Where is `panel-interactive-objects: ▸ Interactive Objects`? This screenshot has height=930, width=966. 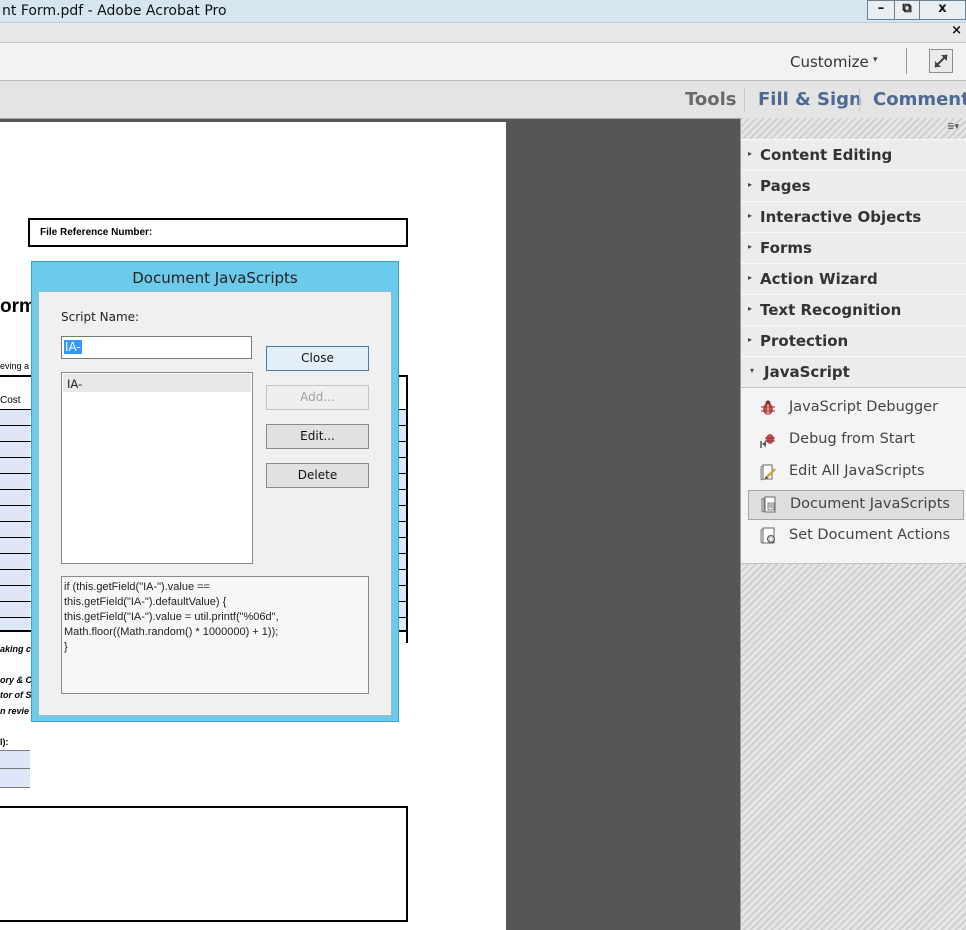 panel-interactive-objects: ▸ Interactive Objects is located at coordinates (853, 217).